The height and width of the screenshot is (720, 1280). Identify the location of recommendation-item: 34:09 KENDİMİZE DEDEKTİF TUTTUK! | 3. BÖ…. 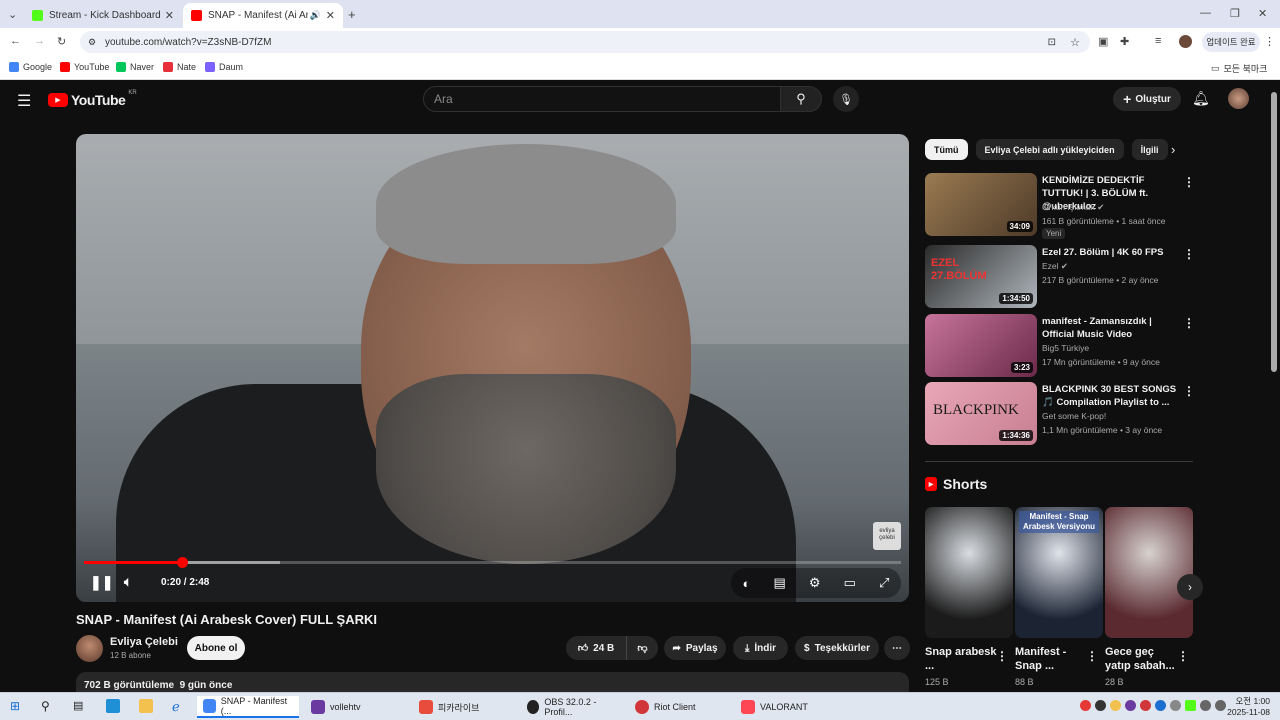
(1060, 206).